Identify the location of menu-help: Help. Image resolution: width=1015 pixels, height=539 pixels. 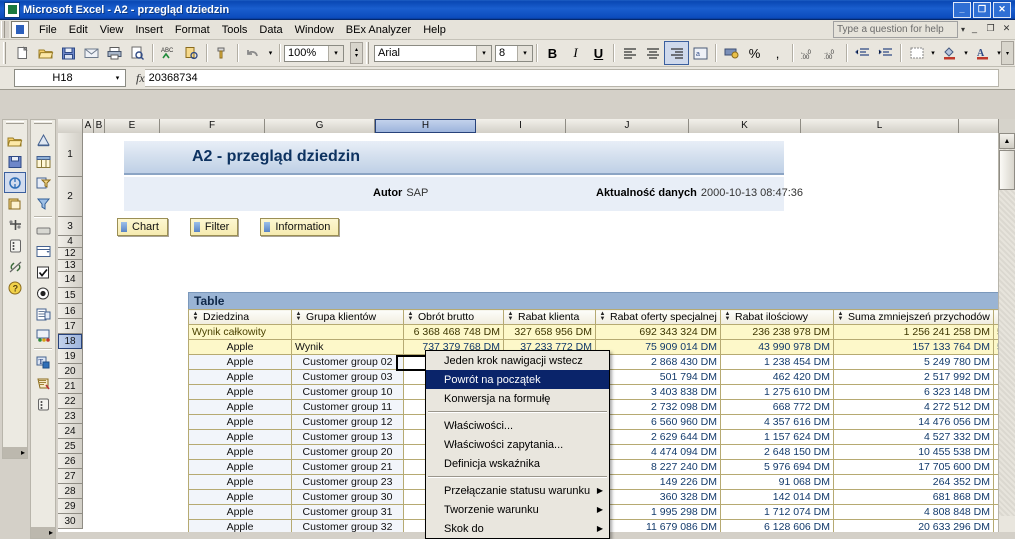
(434, 30).